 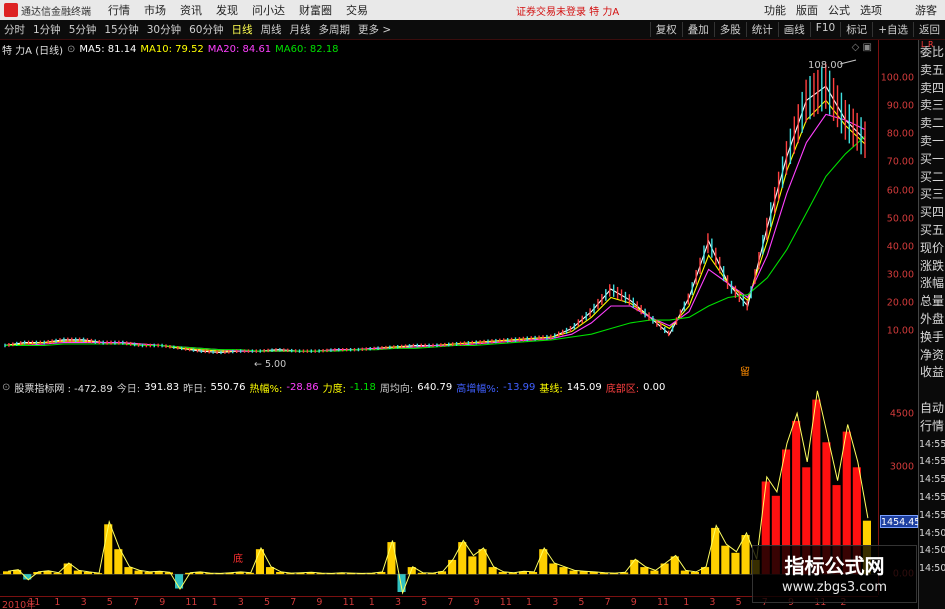 What do you see at coordinates (83, 29) in the screenshot?
I see `period-tab-2: 5分钟` at bounding box center [83, 29].